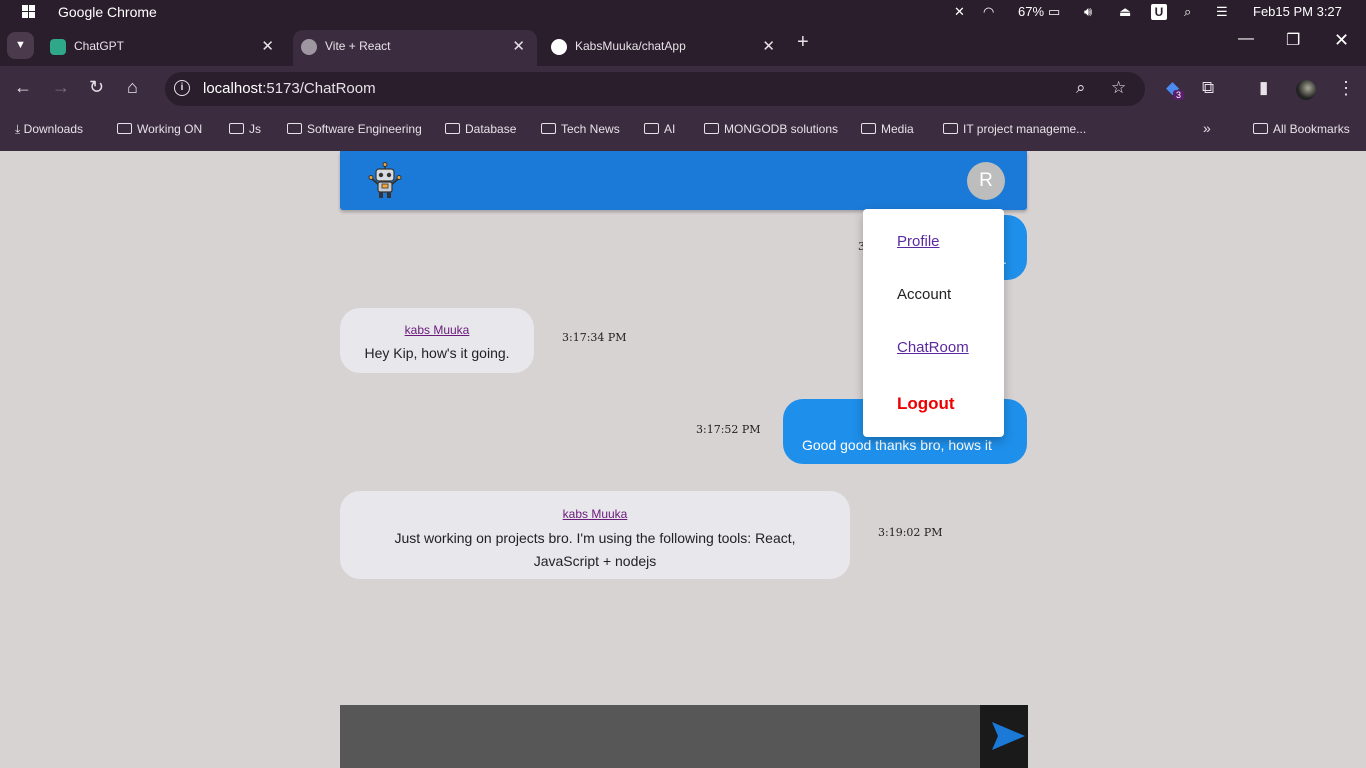 The width and height of the screenshot is (1366, 768). What do you see at coordinates (1179, 95) in the screenshot?
I see `extension-badge-count: 3` at bounding box center [1179, 95].